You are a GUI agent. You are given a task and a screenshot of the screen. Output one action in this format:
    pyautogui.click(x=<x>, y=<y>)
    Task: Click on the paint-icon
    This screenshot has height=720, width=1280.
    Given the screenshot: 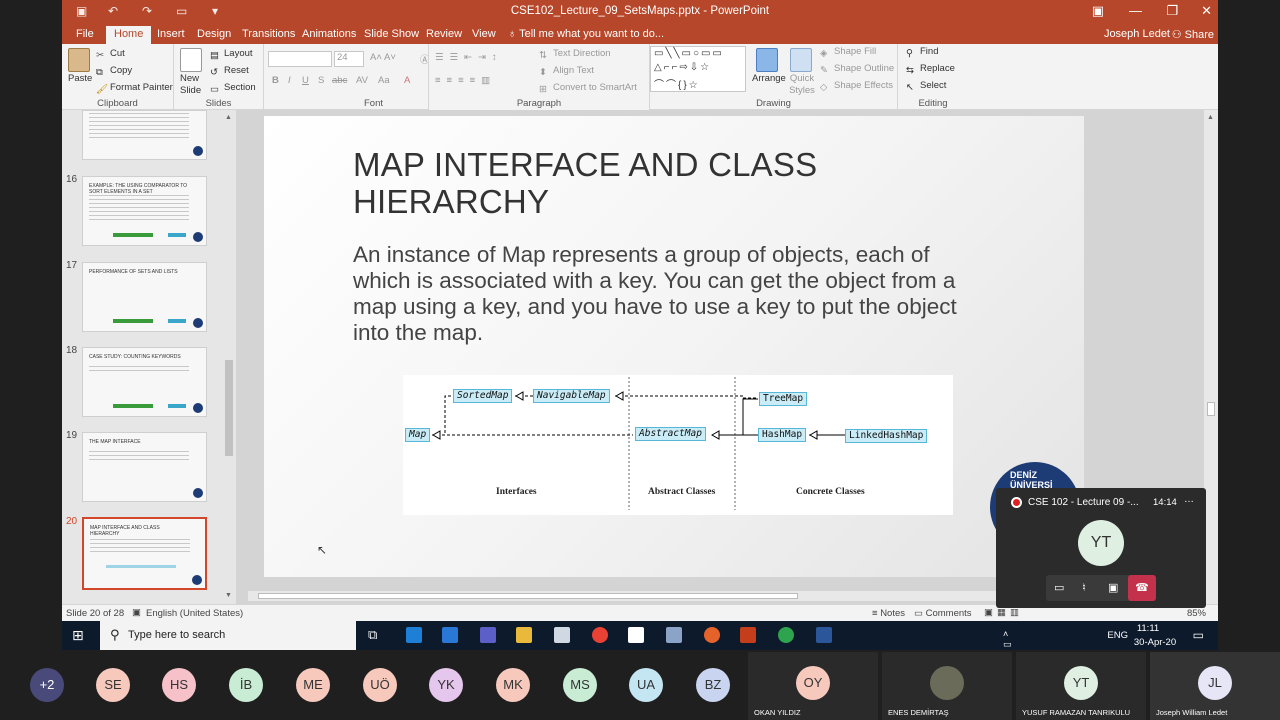 What is the action you would take?
    pyautogui.click(x=674, y=635)
    